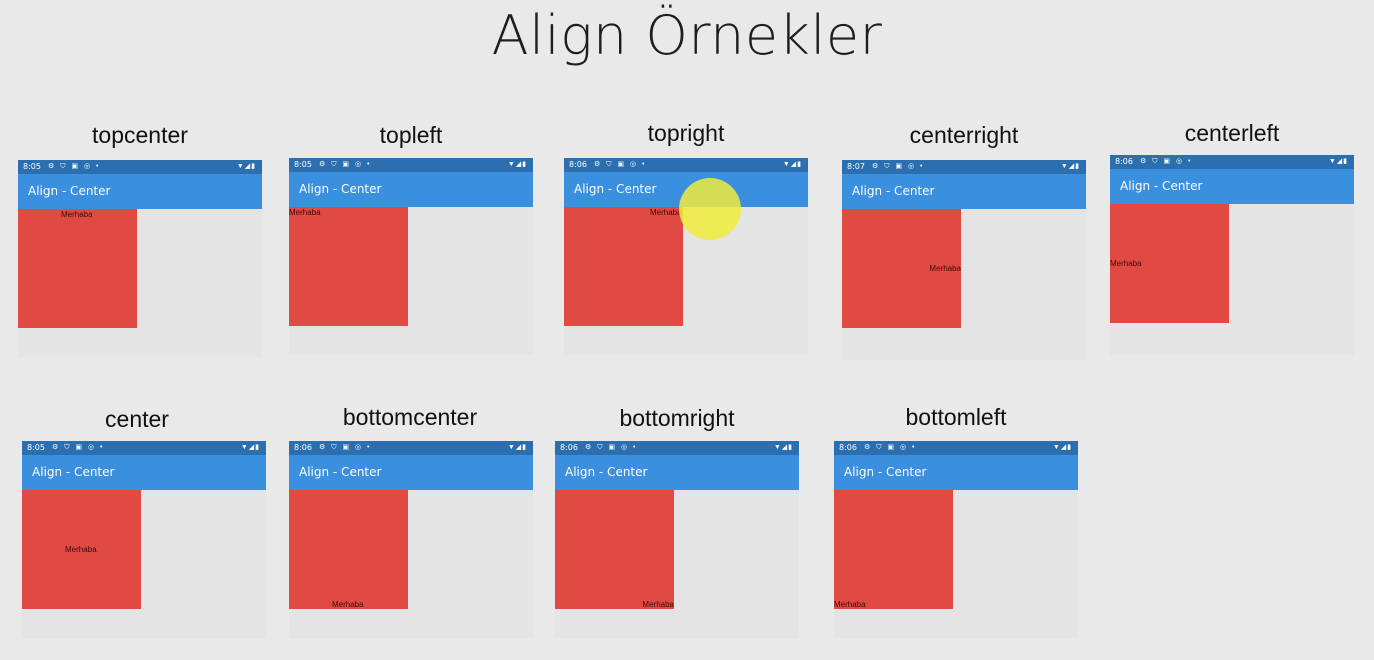  Describe the element at coordinates (710, 209) in the screenshot. I see `touch-indicator-icon` at that location.